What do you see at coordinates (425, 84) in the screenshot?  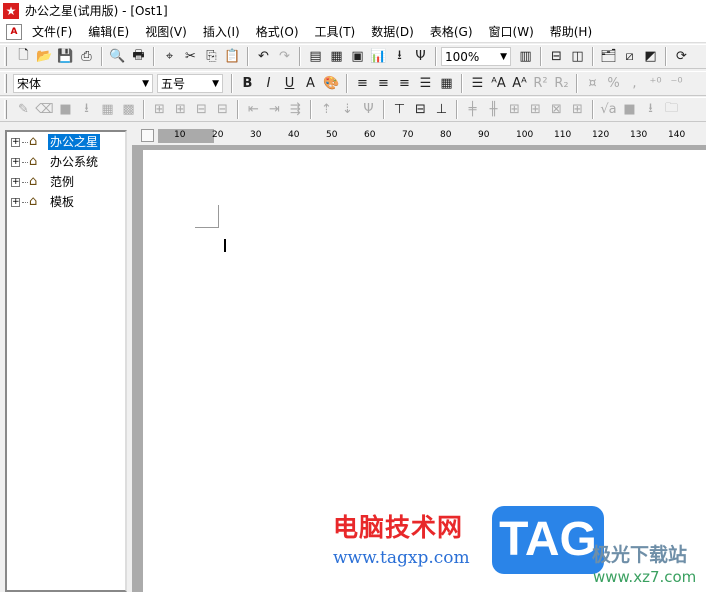 I see `justify-icon: ☰` at bounding box center [425, 84].